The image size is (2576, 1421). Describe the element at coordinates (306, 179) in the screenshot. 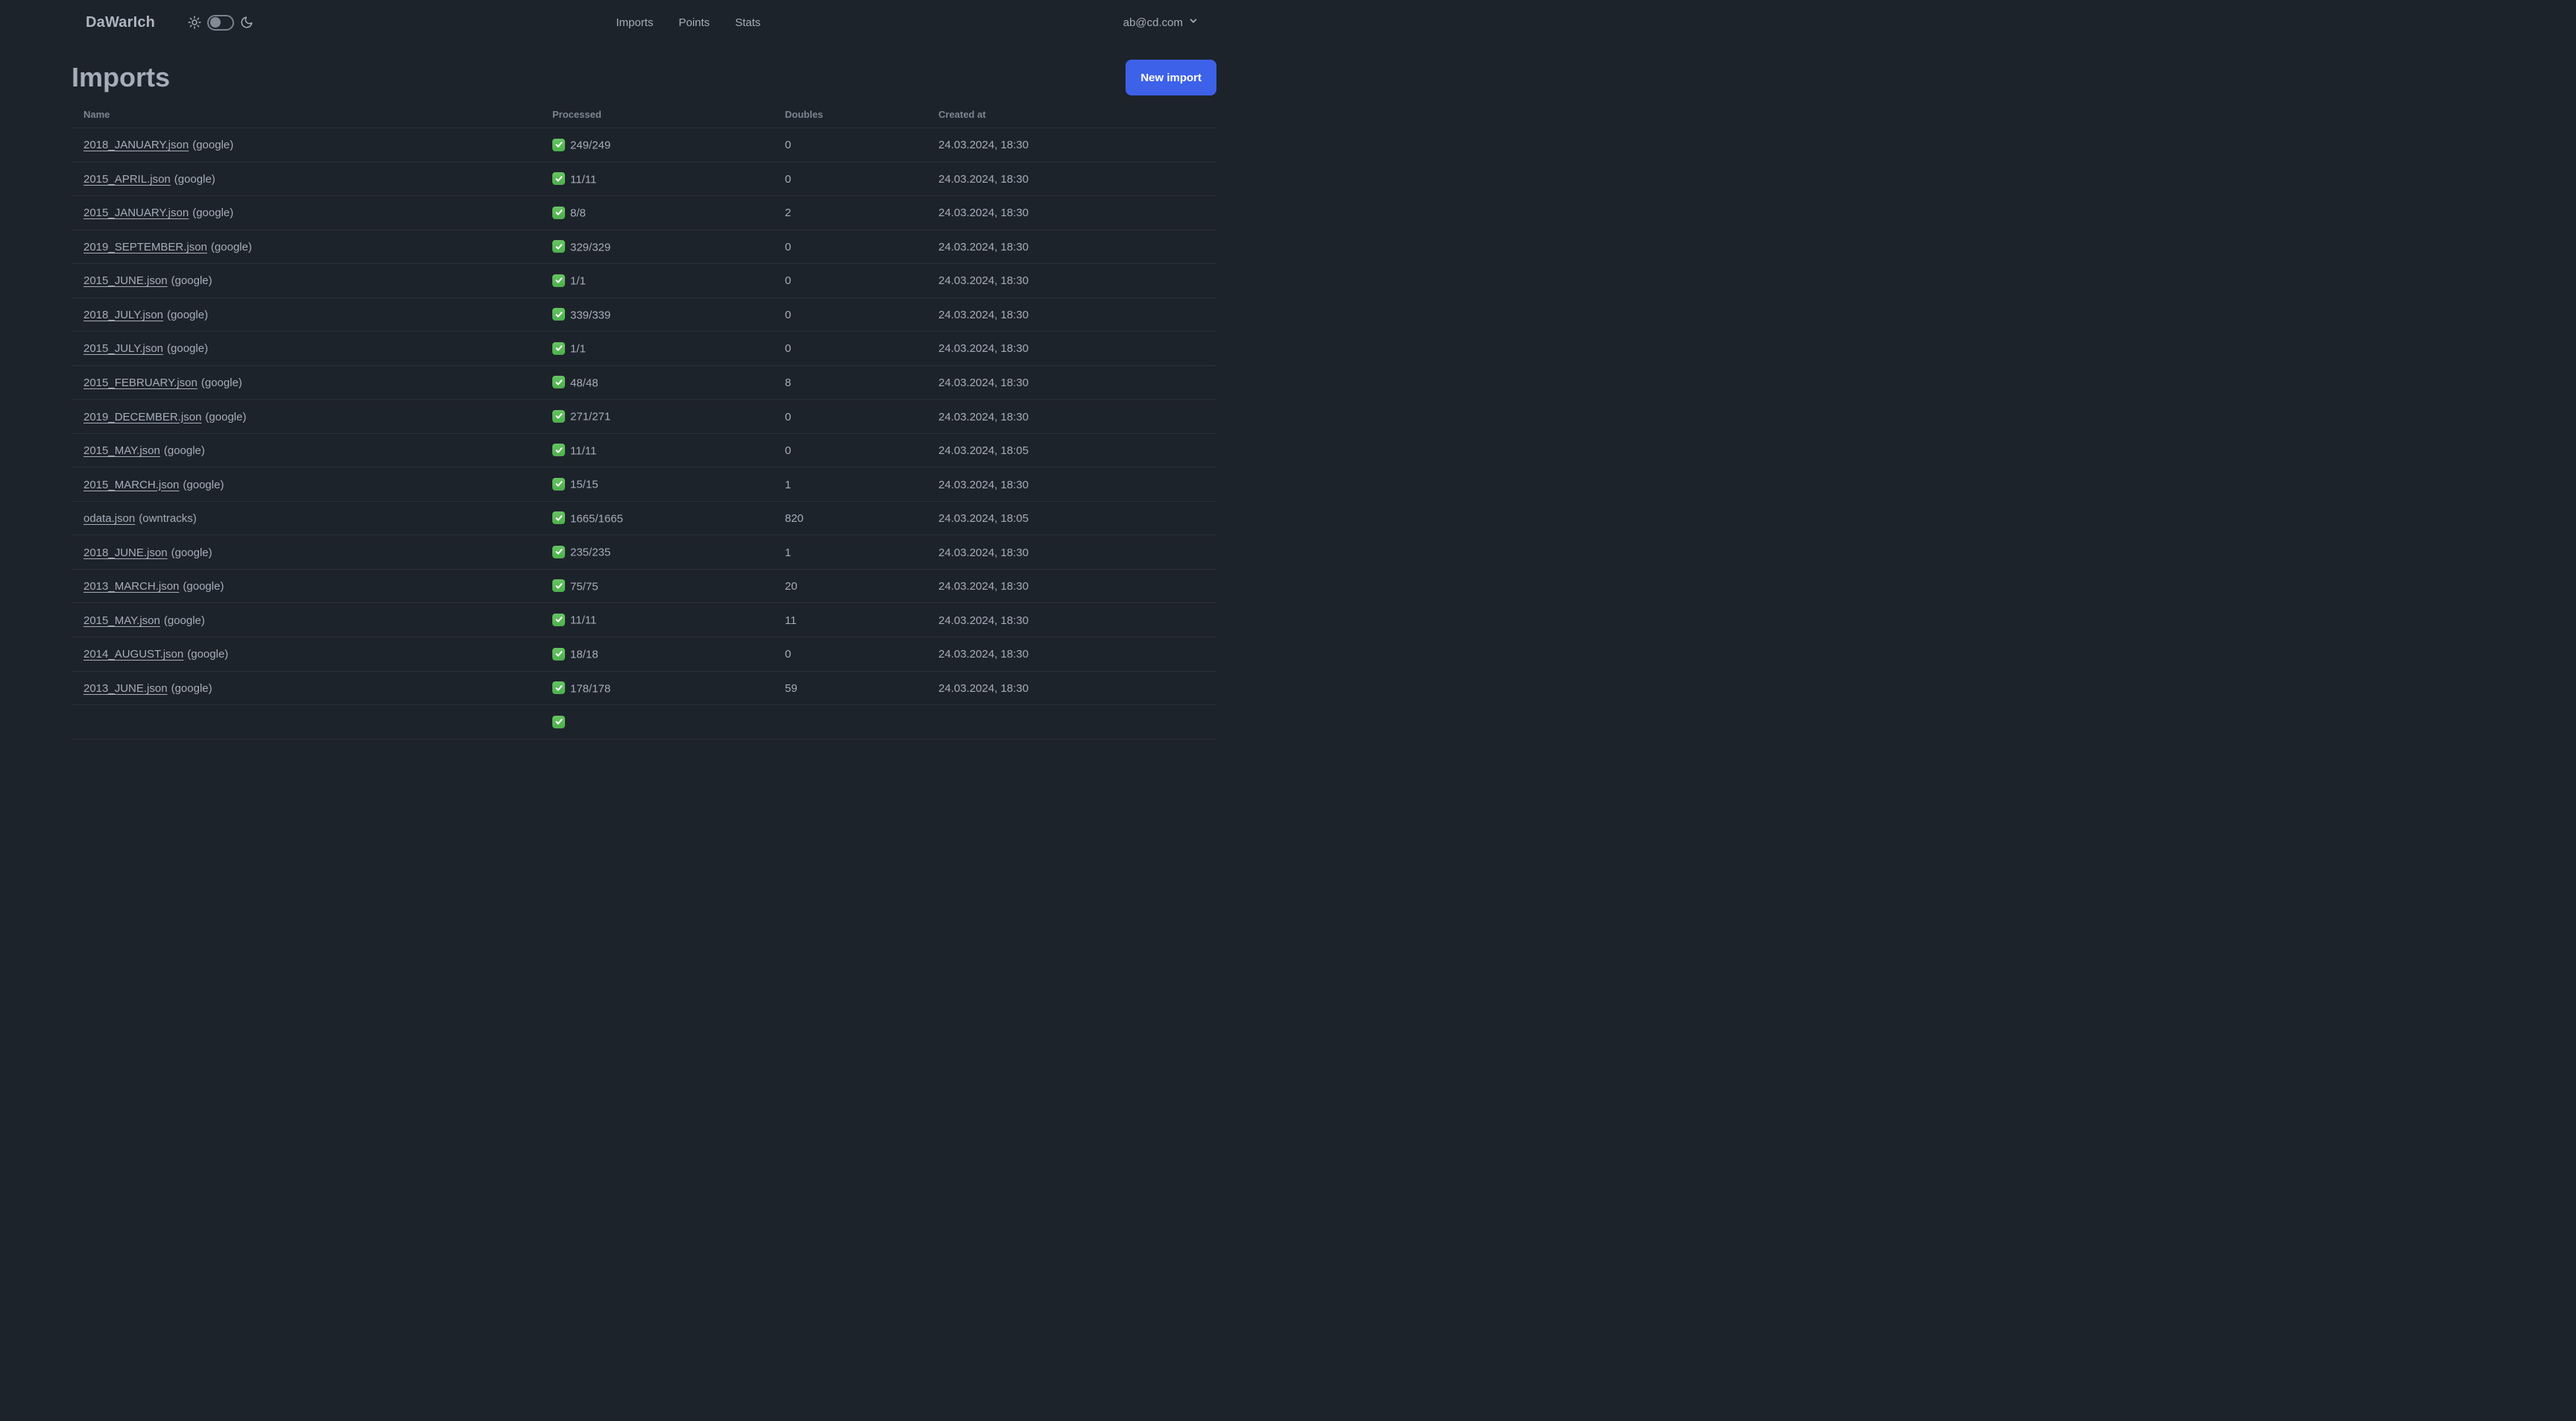

I see `name-cell: 2015_APRIL.json (google)` at that location.